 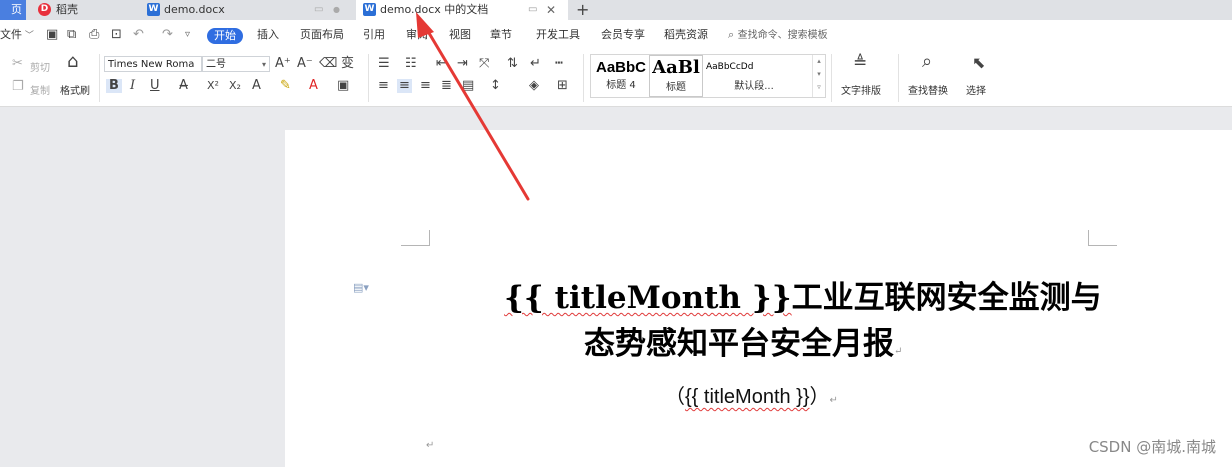 I want to click on arrow-shaft, so click(x=477, y=113).